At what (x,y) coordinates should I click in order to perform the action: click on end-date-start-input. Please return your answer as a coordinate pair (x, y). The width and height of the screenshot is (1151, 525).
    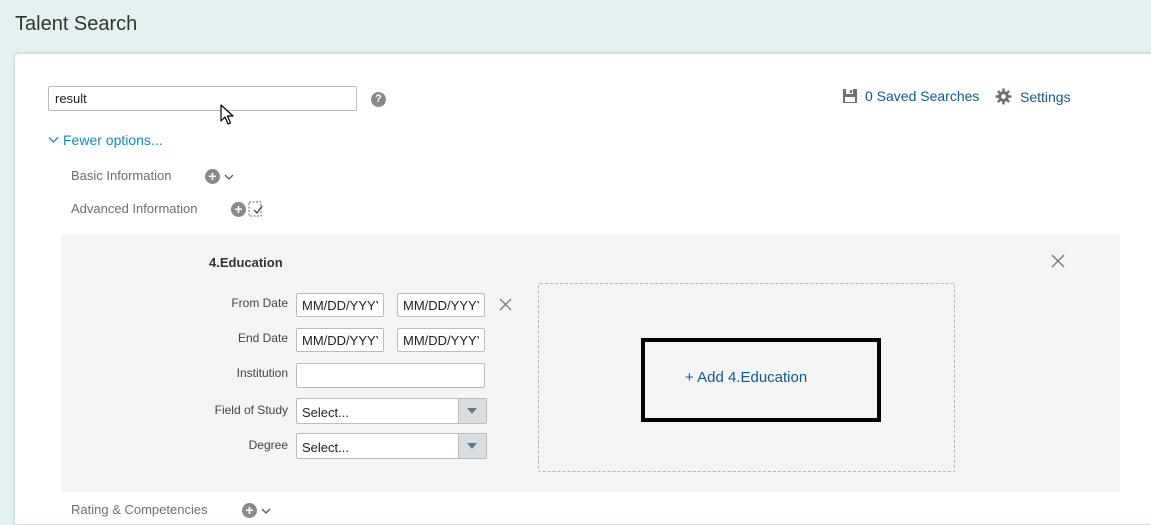
    Looking at the image, I should click on (340, 340).